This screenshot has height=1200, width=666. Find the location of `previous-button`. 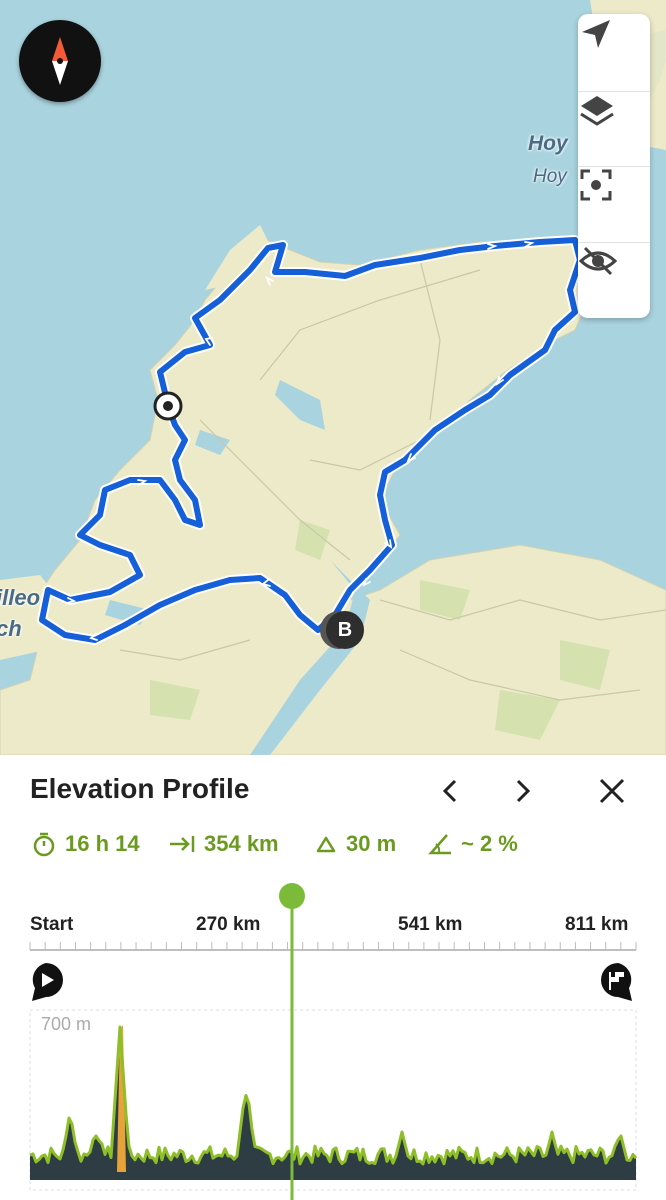

previous-button is located at coordinates (450, 791).